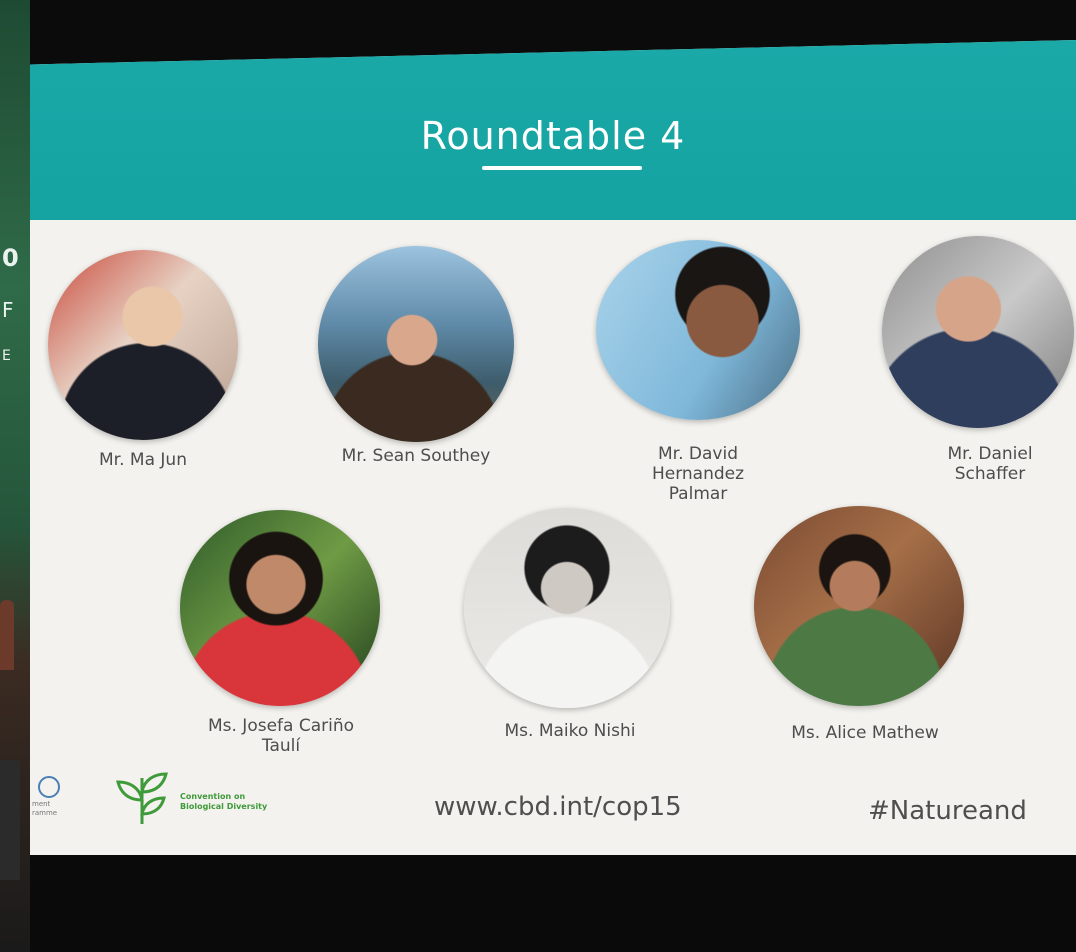 This screenshot has width=1076, height=952. What do you see at coordinates (224, 801) in the screenshot?
I see `cbd-logo-text: Convention on Biological Diversity` at bounding box center [224, 801].